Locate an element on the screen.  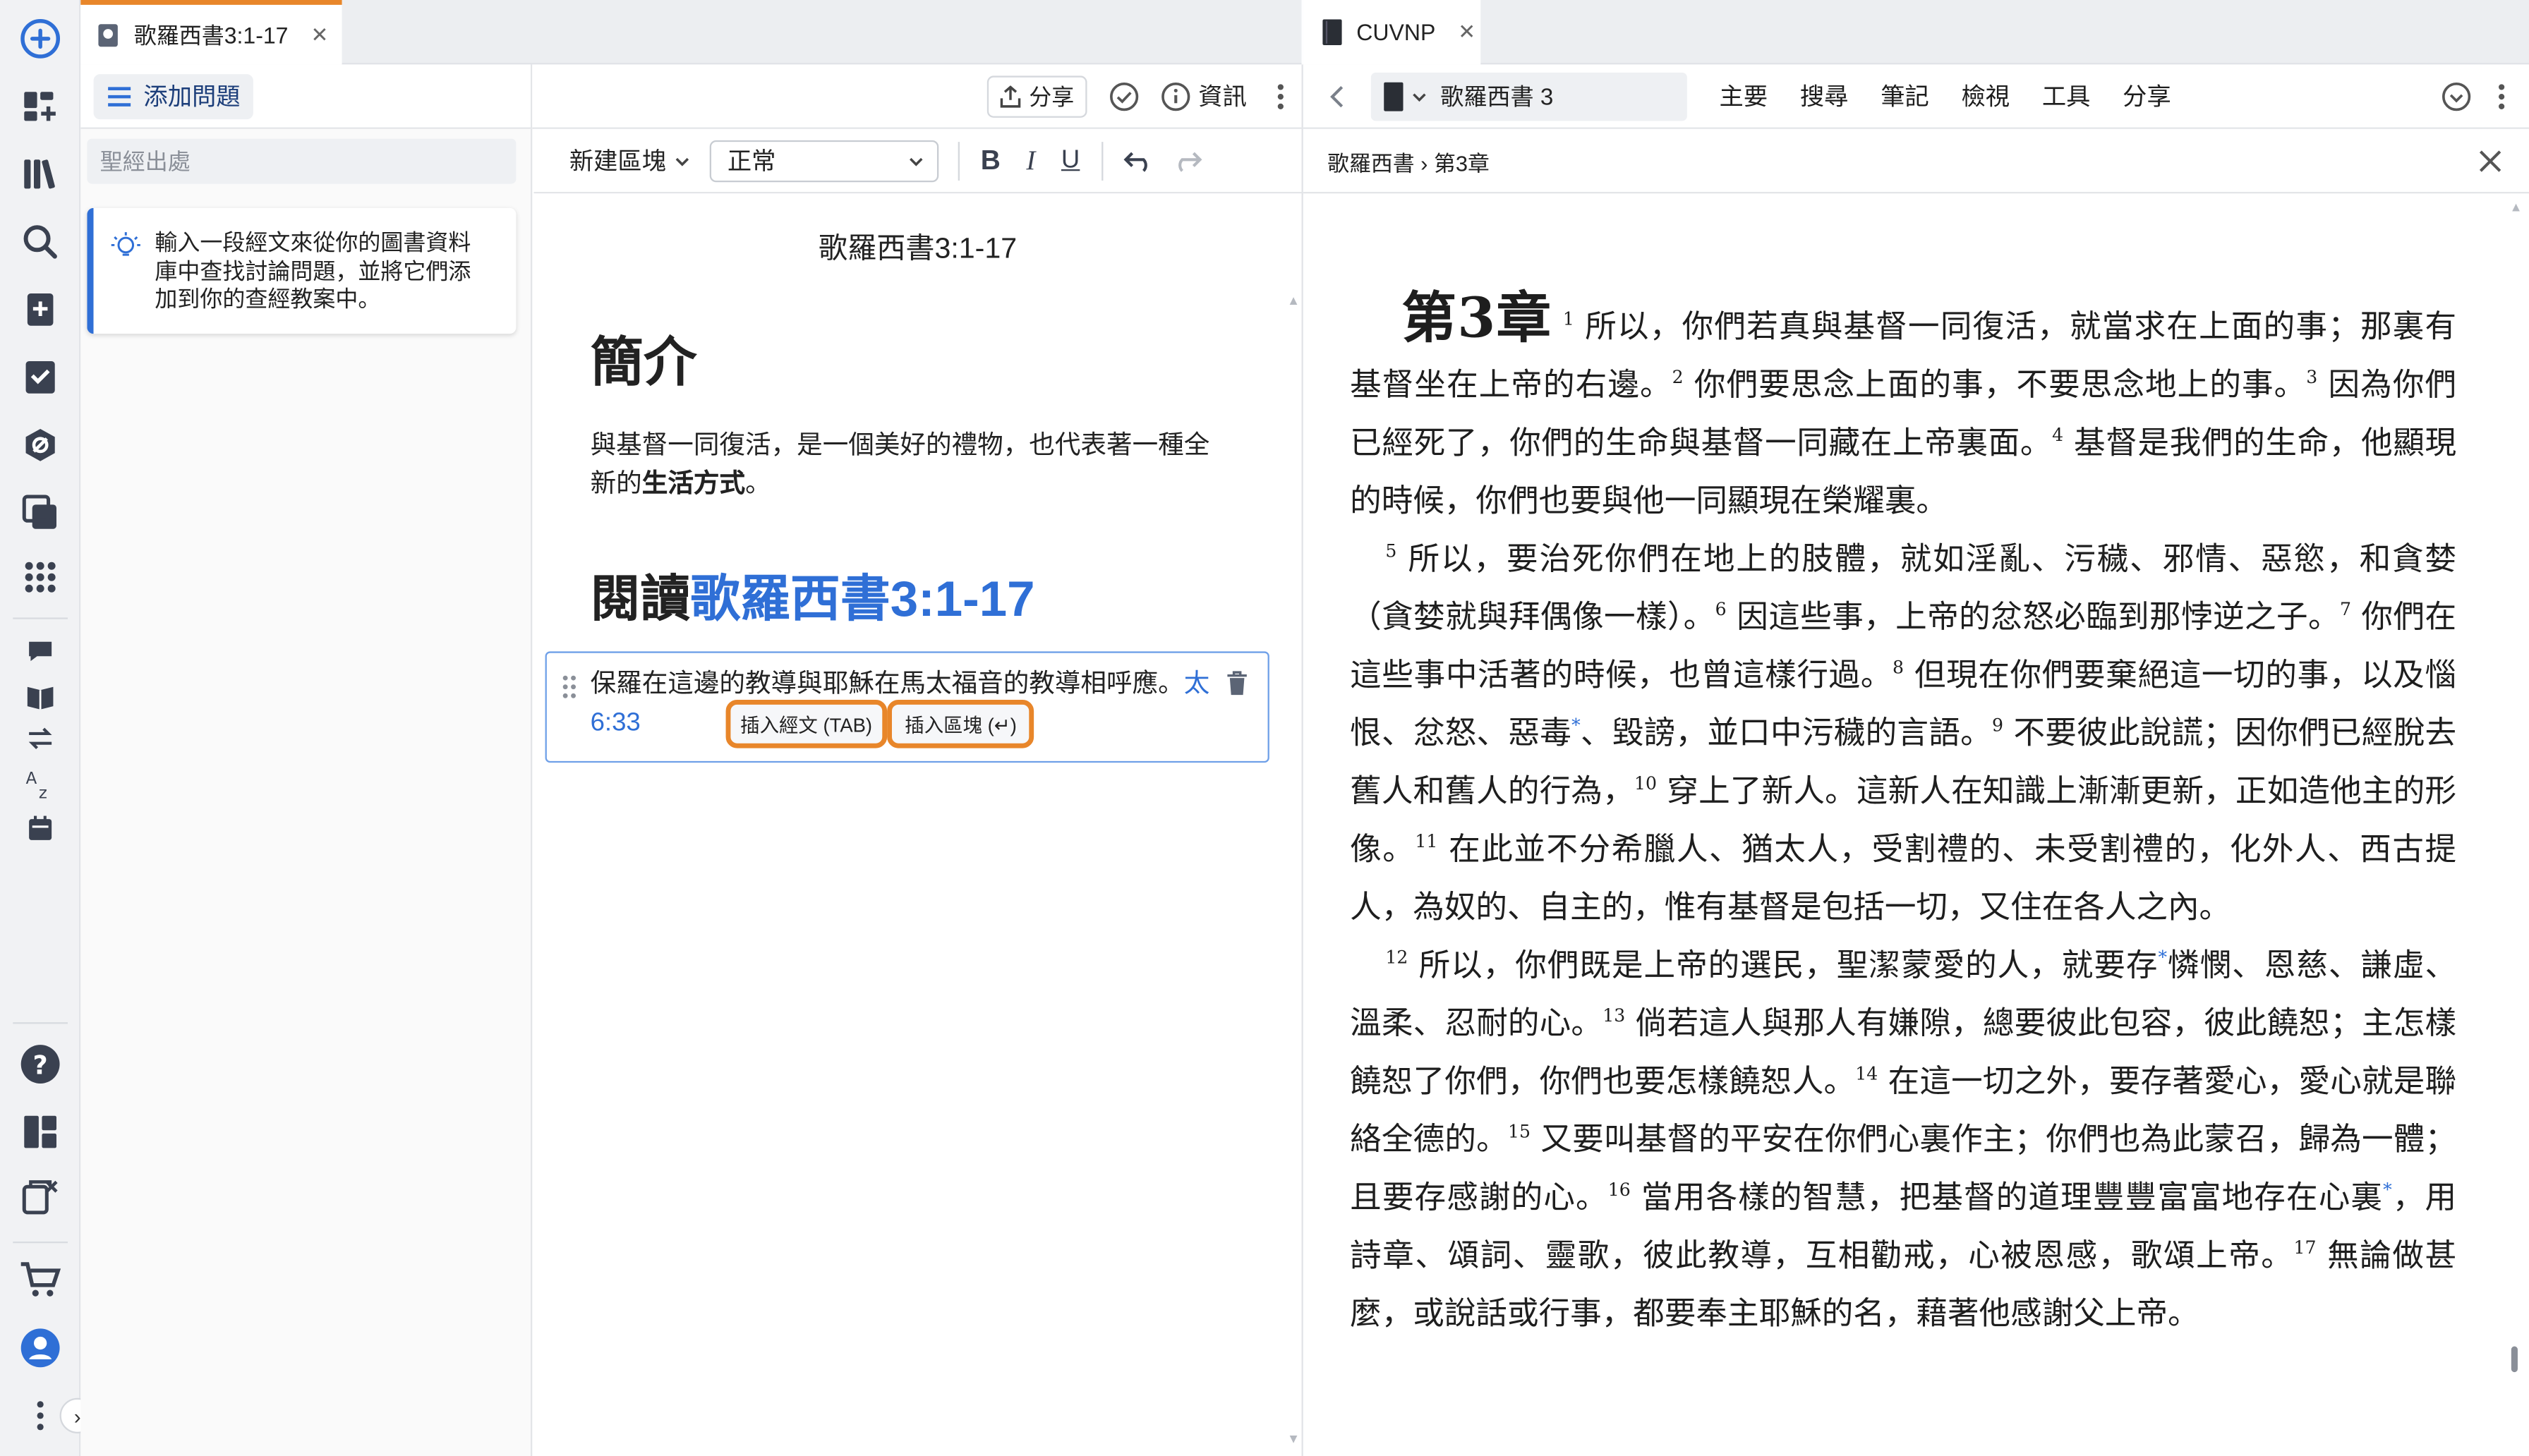
scrollbar-thumb is located at coordinates (2514, 1359).